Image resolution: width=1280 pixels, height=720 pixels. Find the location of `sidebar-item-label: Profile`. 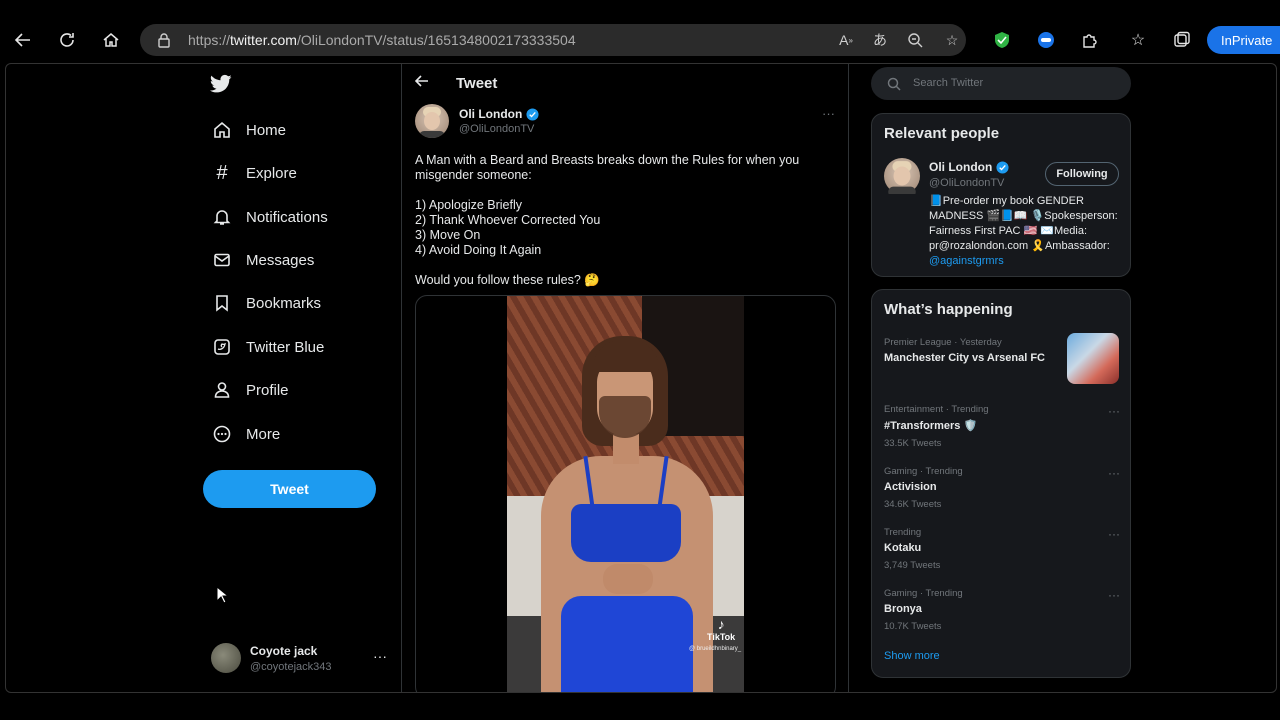

sidebar-item-label: Profile is located at coordinates (267, 390).